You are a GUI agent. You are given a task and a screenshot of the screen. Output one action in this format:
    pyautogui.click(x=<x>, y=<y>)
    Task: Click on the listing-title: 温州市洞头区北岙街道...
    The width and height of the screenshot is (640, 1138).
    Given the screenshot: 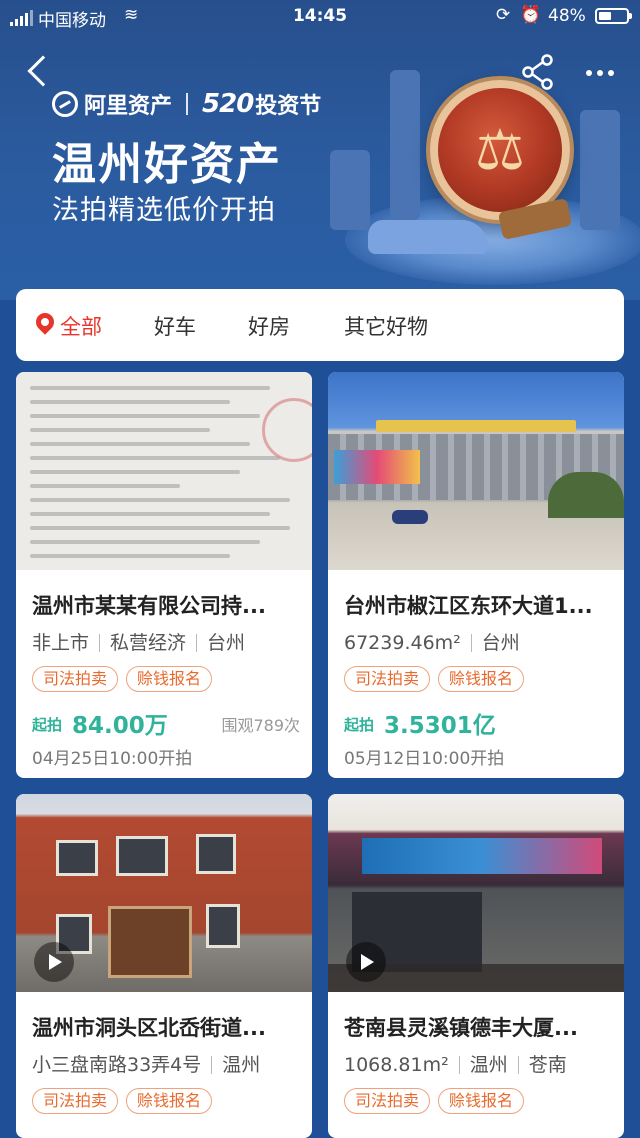 What is the action you would take?
    pyautogui.click(x=166, y=1027)
    